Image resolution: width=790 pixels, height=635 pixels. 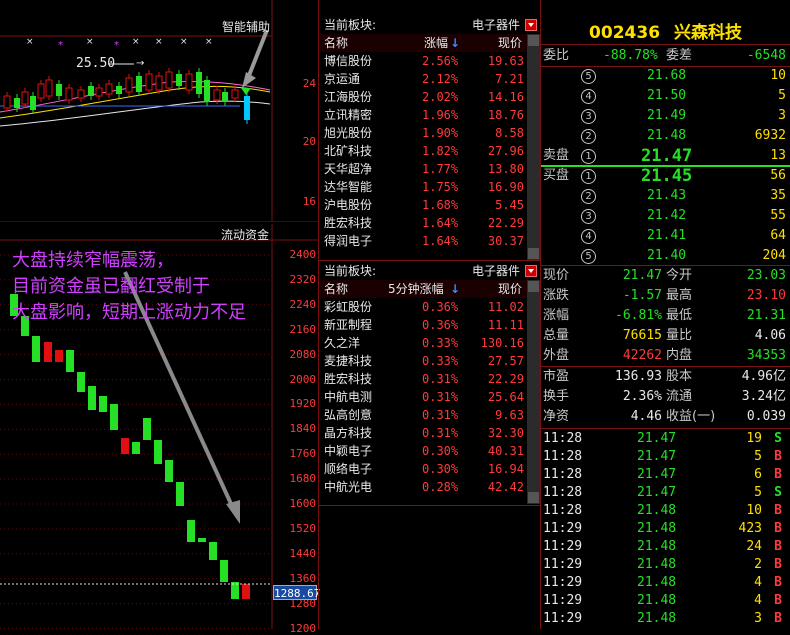 I want to click on price-cell: 32.30, so click(x=505, y=433).